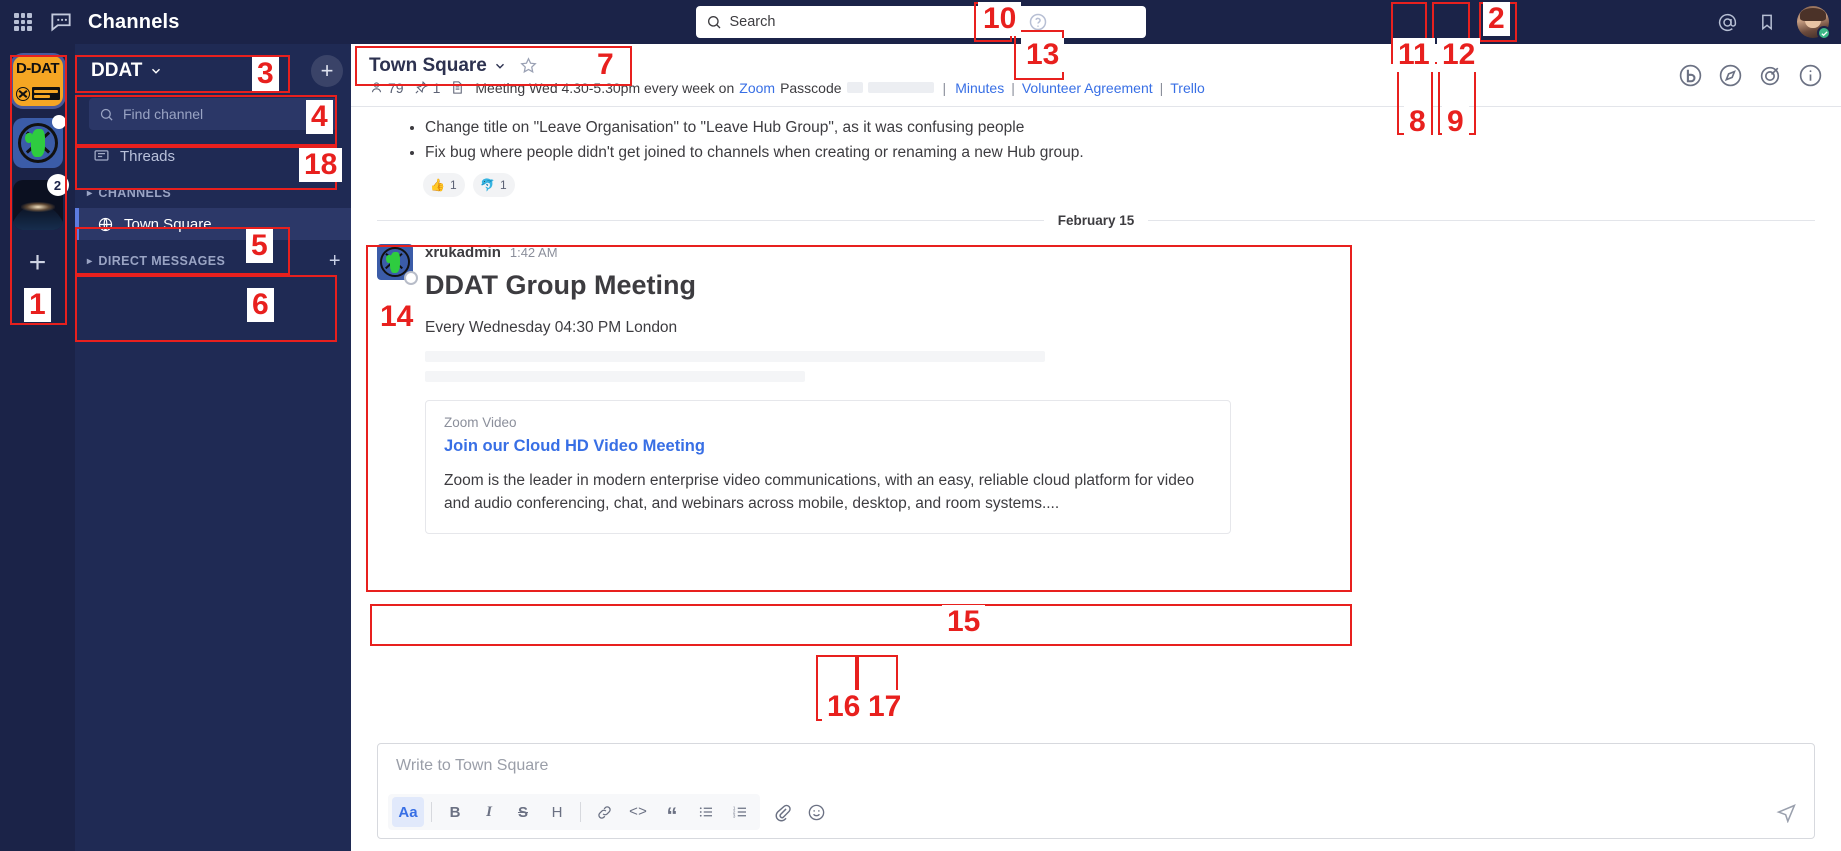  I want to click on global-header-left: Channels, so click(90, 22).